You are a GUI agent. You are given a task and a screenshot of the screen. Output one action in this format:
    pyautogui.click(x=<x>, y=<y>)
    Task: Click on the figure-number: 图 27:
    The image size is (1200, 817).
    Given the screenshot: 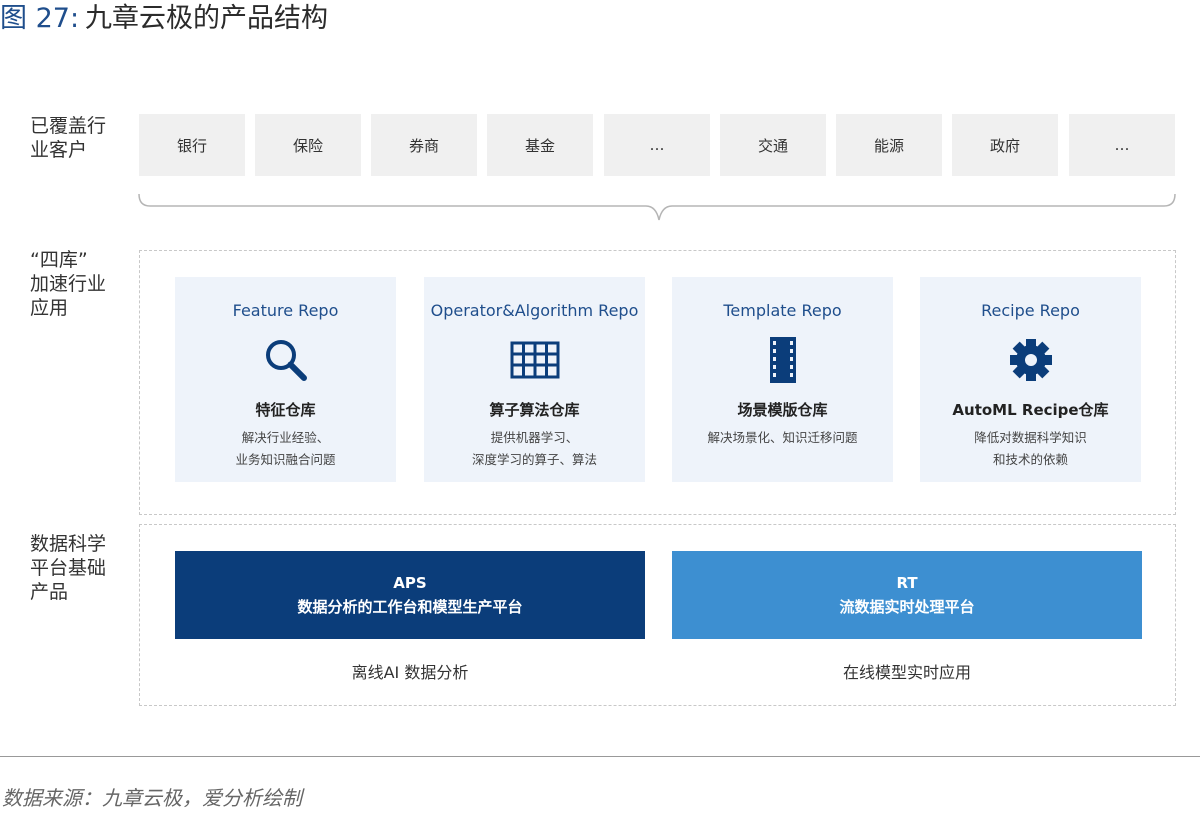 What is the action you would take?
    pyautogui.click(x=40, y=18)
    